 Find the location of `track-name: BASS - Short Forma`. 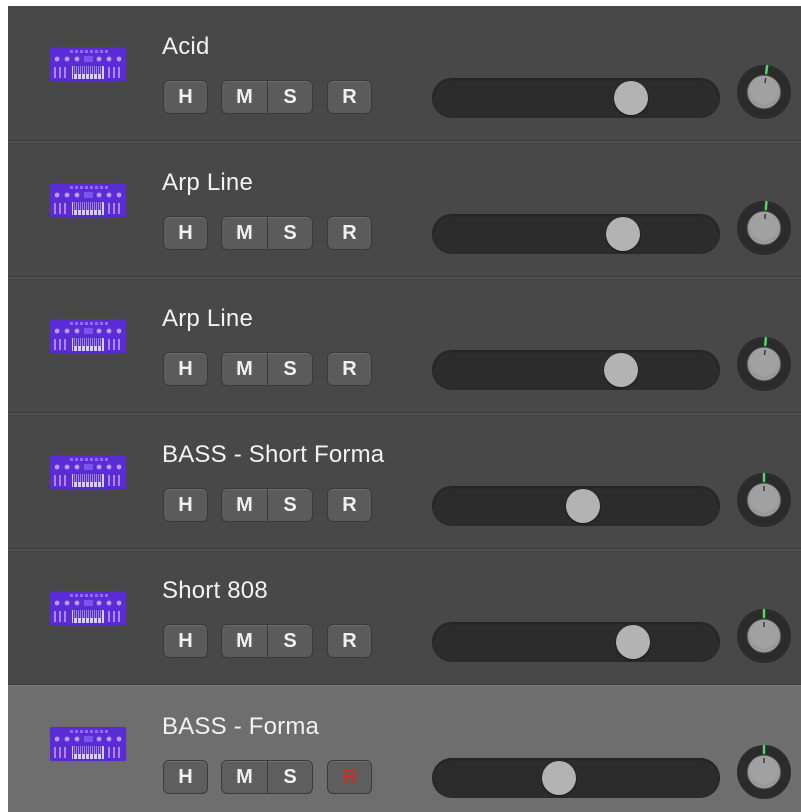

track-name: BASS - Short Forma is located at coordinates (273, 455).